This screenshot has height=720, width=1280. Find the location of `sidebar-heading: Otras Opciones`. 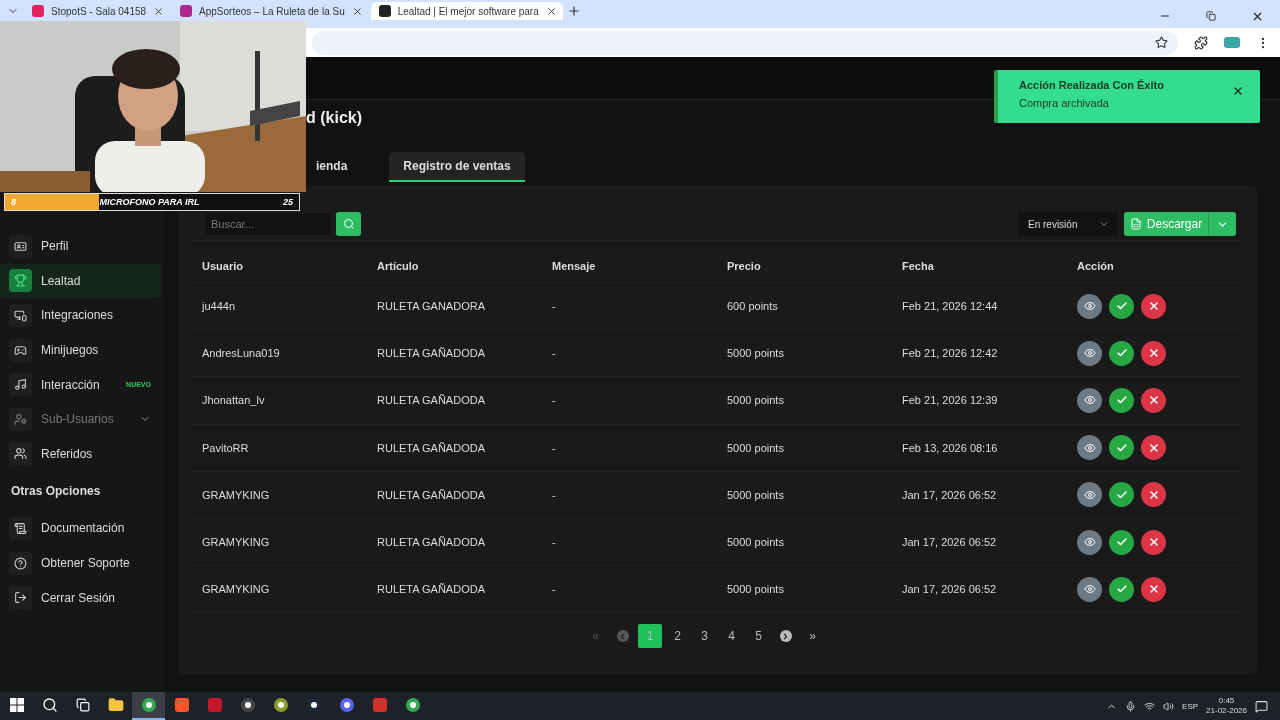

sidebar-heading: Otras Opciones is located at coordinates (56, 492).